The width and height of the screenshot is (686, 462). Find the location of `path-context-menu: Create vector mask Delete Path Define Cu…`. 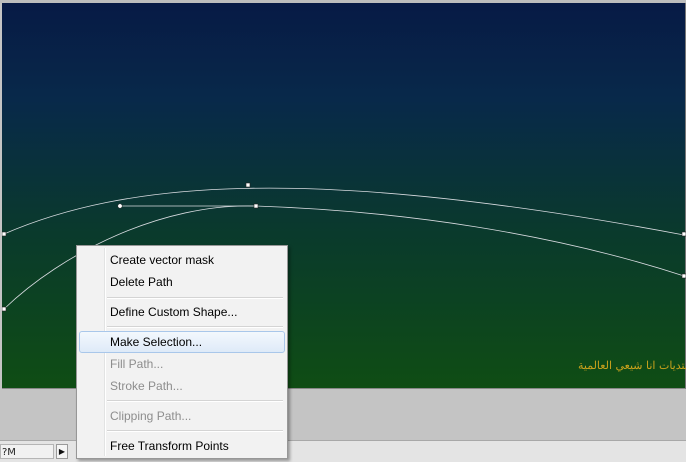

path-context-menu: Create vector mask Delete Path Define Cu… is located at coordinates (182, 352).